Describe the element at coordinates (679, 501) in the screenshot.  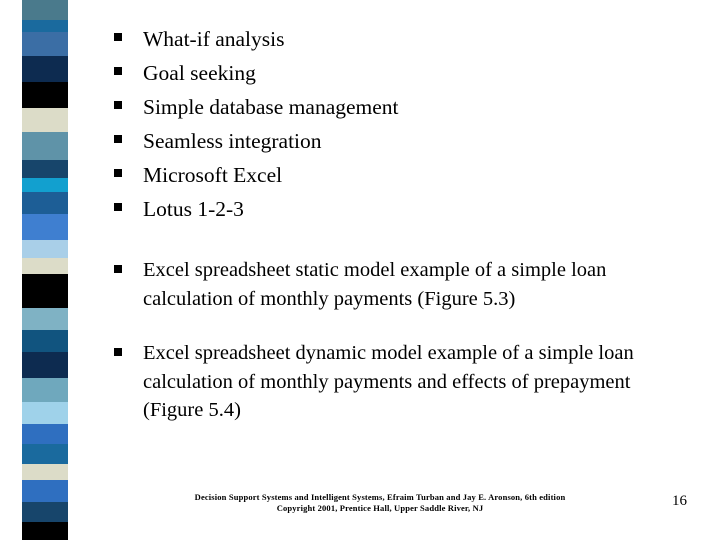
I see `page-number: 16` at that location.